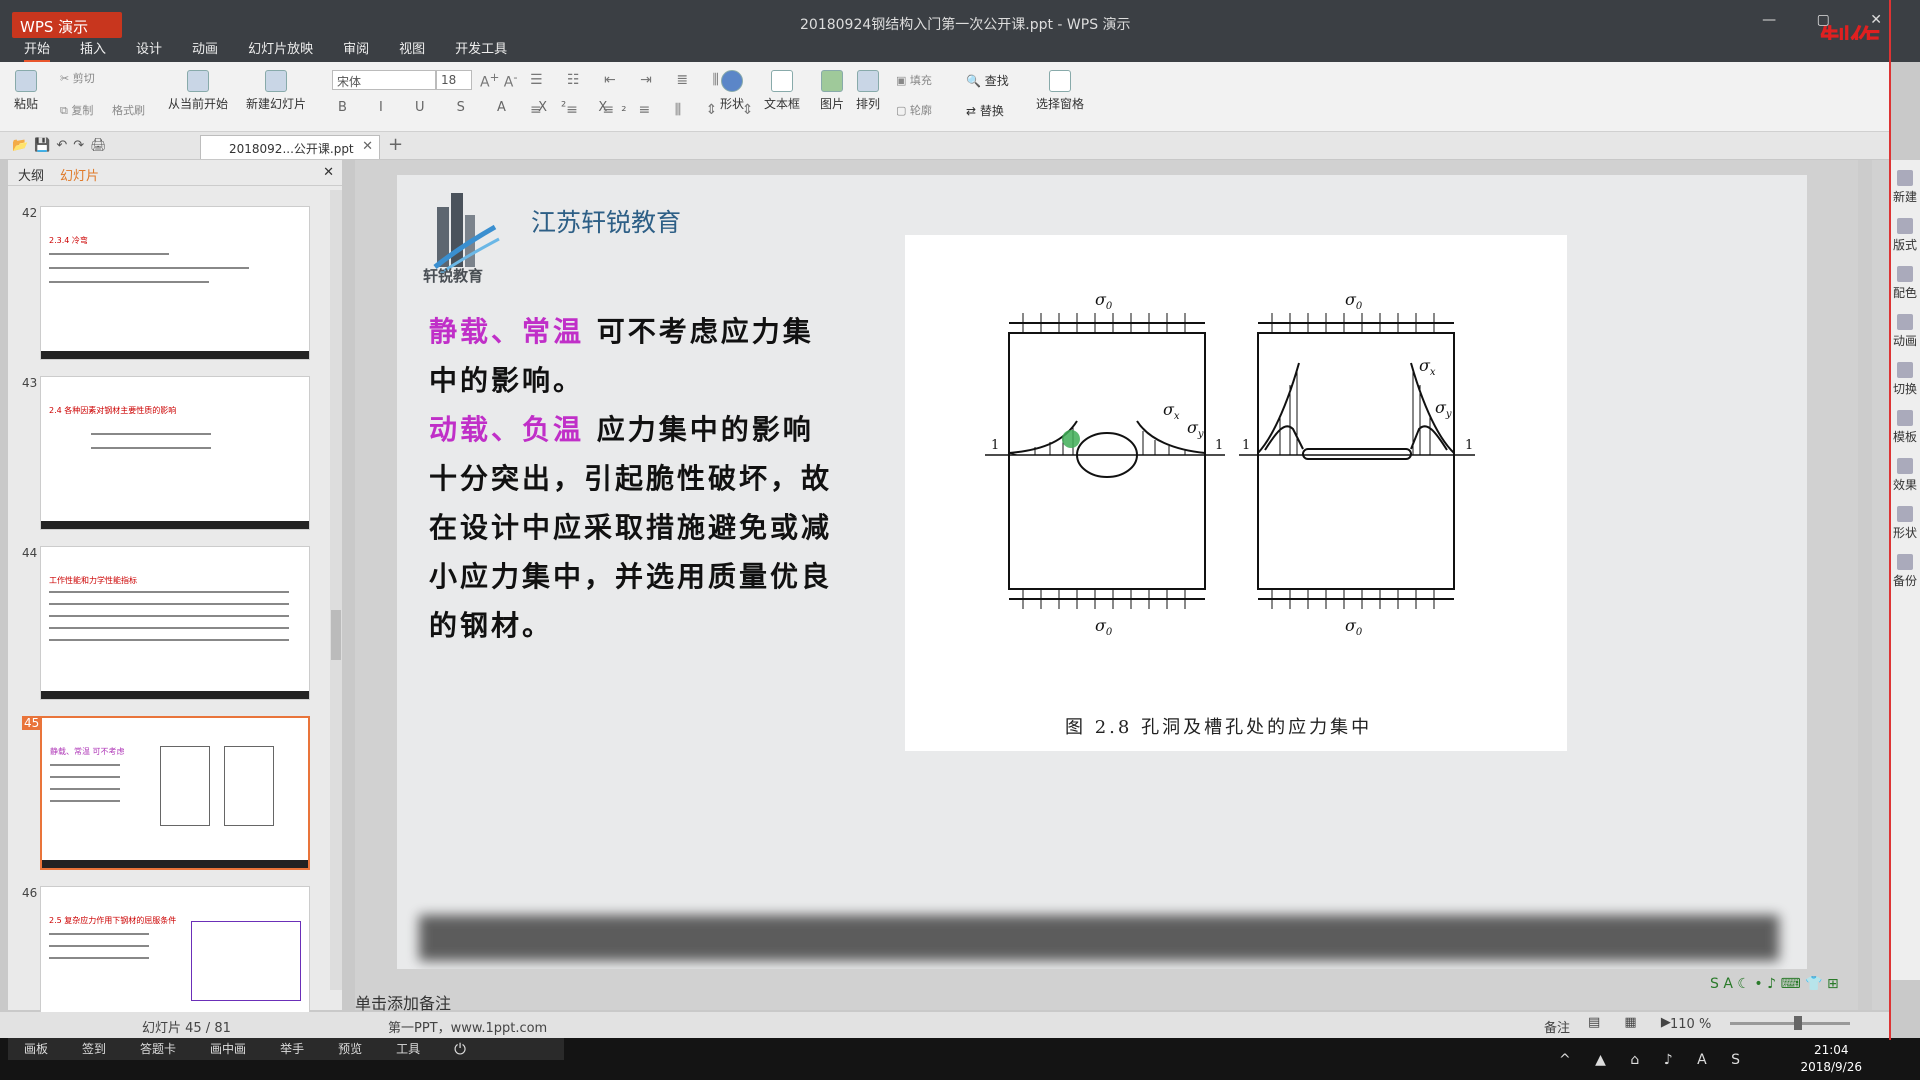  Describe the element at coordinates (336, 635) in the screenshot. I see `scroll-thumb` at that location.